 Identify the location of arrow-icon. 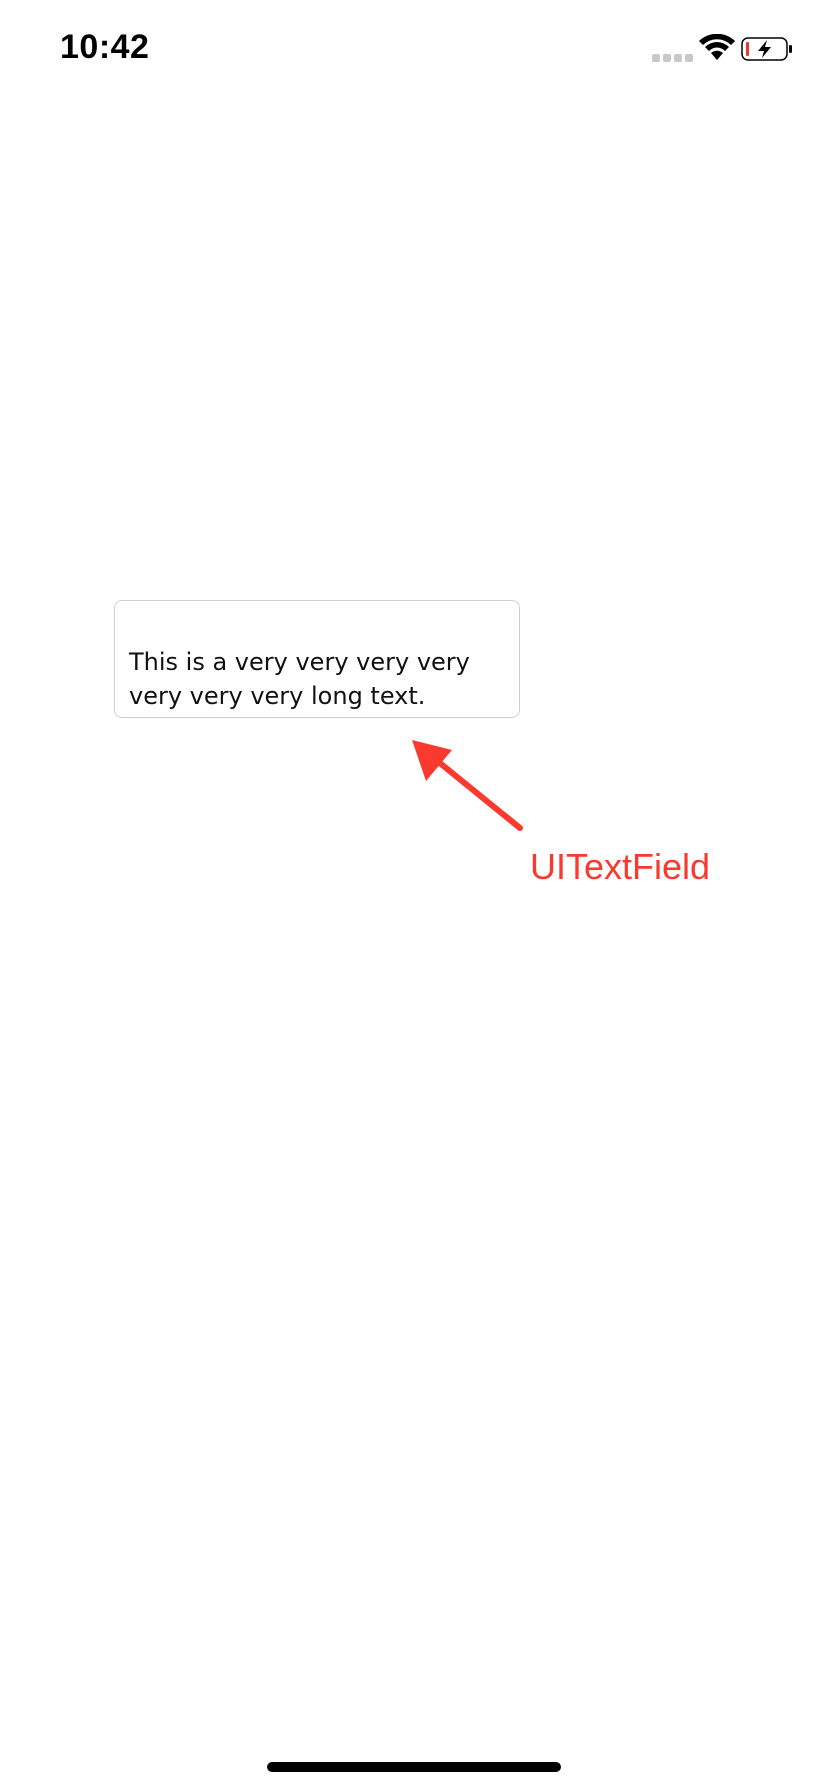
(467, 785).